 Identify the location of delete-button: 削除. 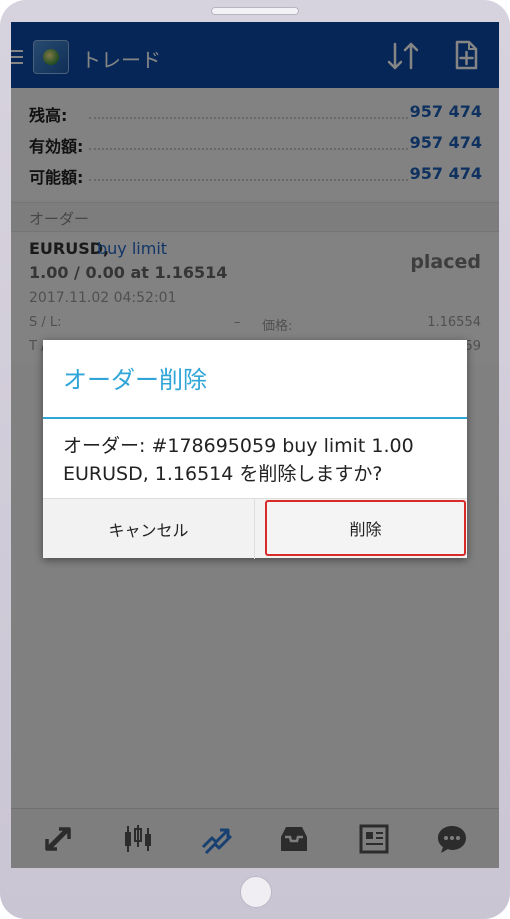
(365, 528).